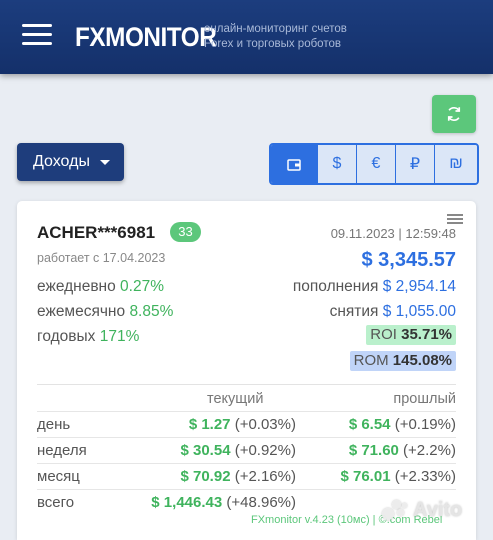 This screenshot has height=540, width=493. Describe the element at coordinates (265, 476) in the screenshot. I see `row-month-current-pct: (+2.16%)` at that location.